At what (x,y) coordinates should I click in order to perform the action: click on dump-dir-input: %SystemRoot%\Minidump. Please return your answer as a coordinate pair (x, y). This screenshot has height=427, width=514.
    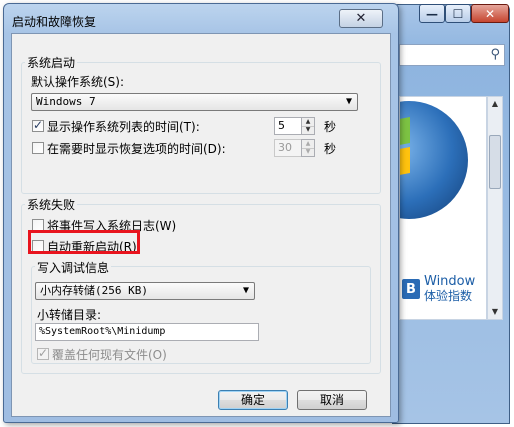
    Looking at the image, I should click on (147, 332).